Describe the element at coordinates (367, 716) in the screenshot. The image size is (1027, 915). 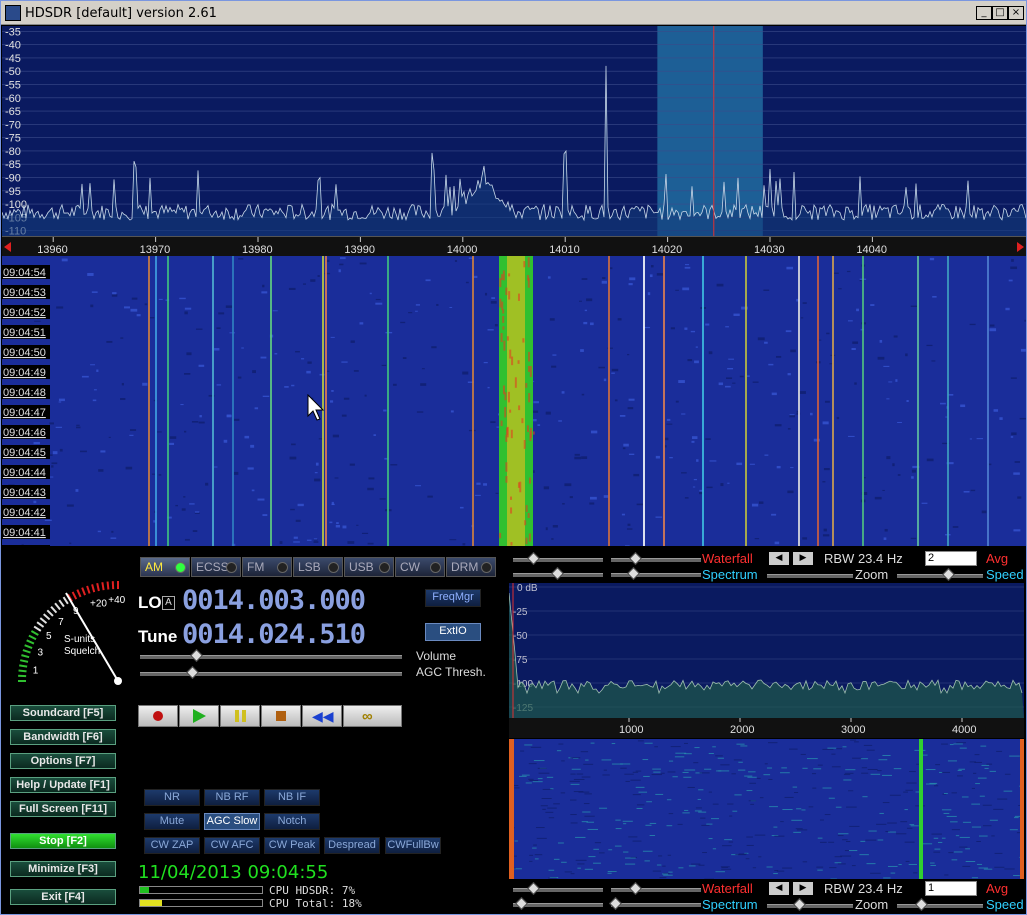
I see `loop-icon: ∞` at that location.